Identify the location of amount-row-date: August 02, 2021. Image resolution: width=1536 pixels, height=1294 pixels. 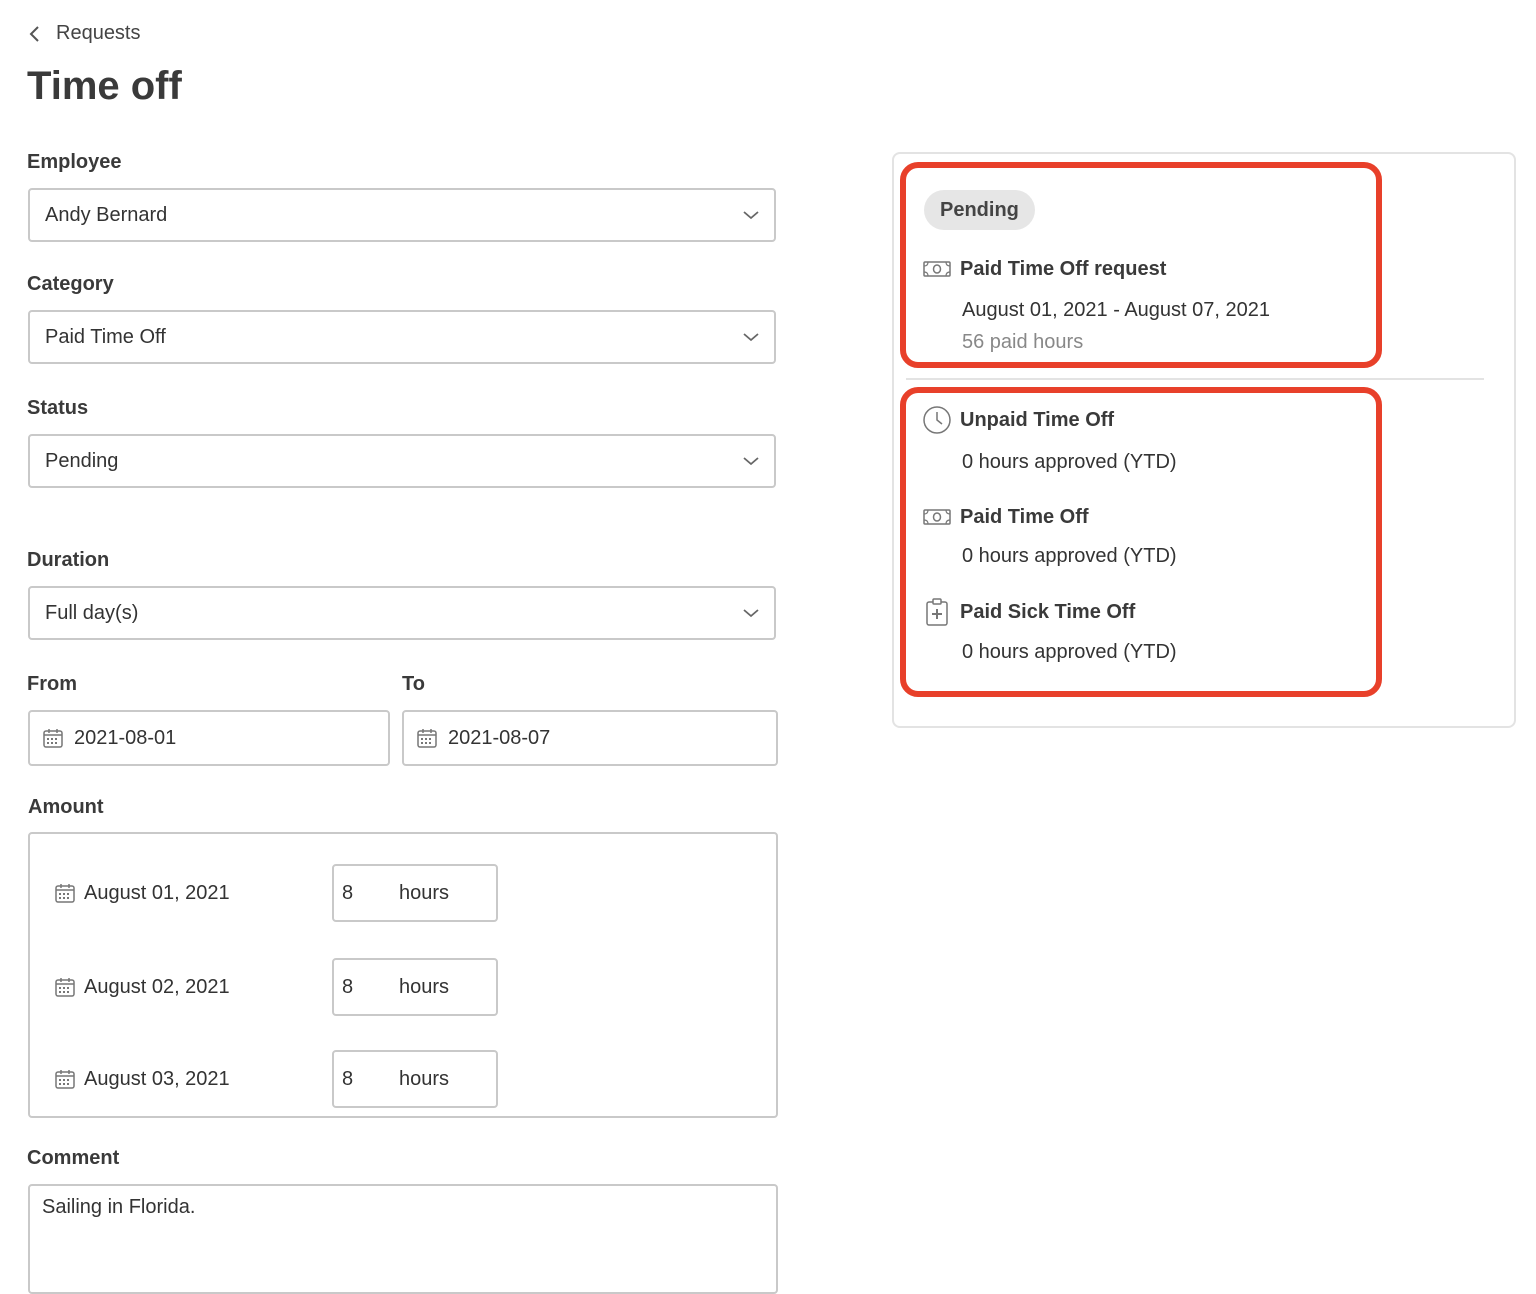
(193, 987).